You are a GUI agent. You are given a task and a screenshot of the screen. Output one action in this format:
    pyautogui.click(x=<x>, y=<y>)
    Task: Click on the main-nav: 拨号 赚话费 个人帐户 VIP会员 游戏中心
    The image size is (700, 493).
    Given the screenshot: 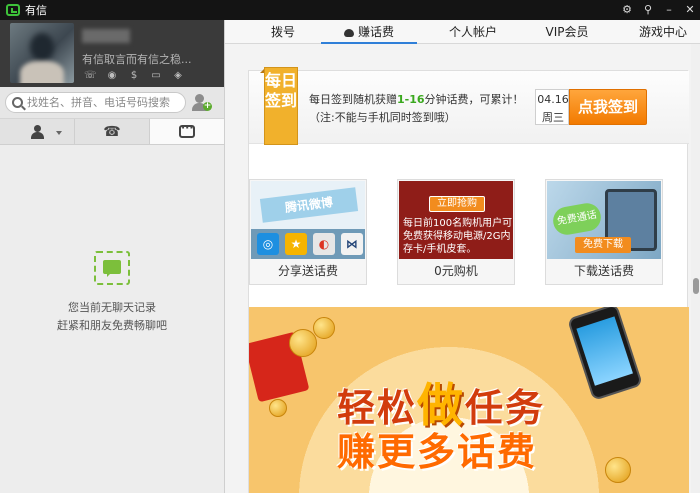 What is the action you would take?
    pyautogui.click(x=462, y=32)
    